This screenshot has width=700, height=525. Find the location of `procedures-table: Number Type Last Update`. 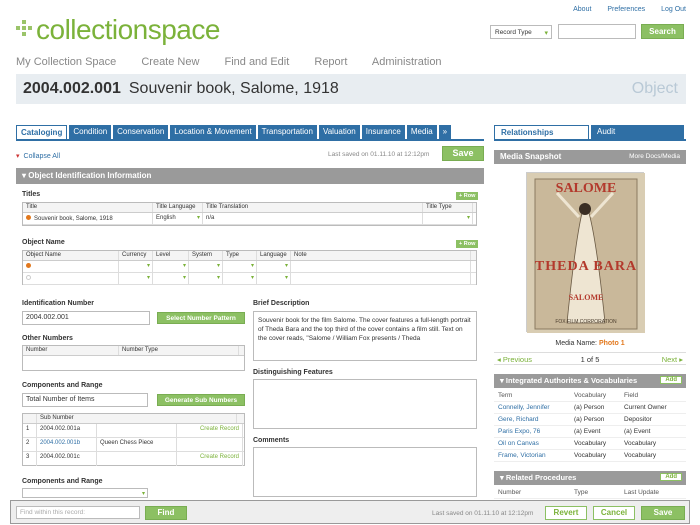

procedures-table: Number Type Last Update is located at coordinates (590, 493).